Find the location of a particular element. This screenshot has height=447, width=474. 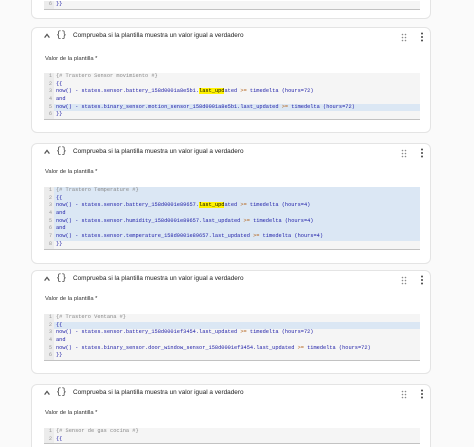

code-line: 8}} is located at coordinates (232, 244).